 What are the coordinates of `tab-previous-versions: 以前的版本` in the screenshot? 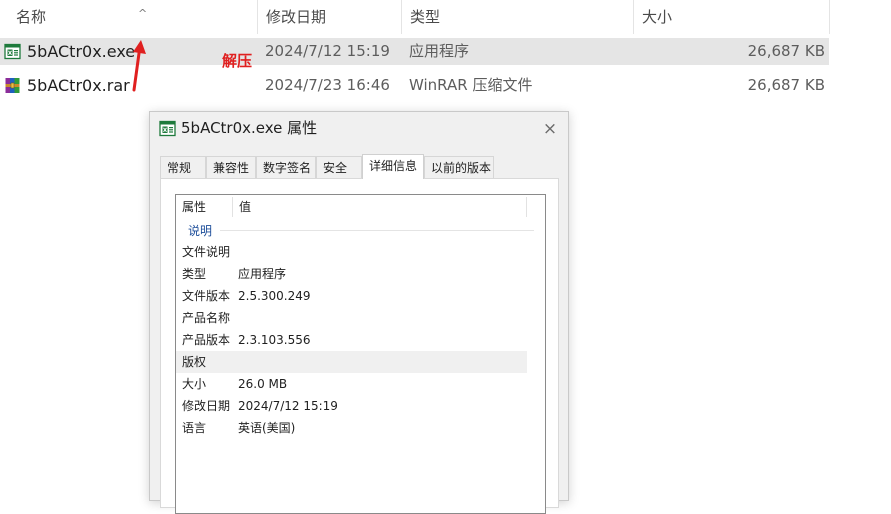 It's located at (459, 167).